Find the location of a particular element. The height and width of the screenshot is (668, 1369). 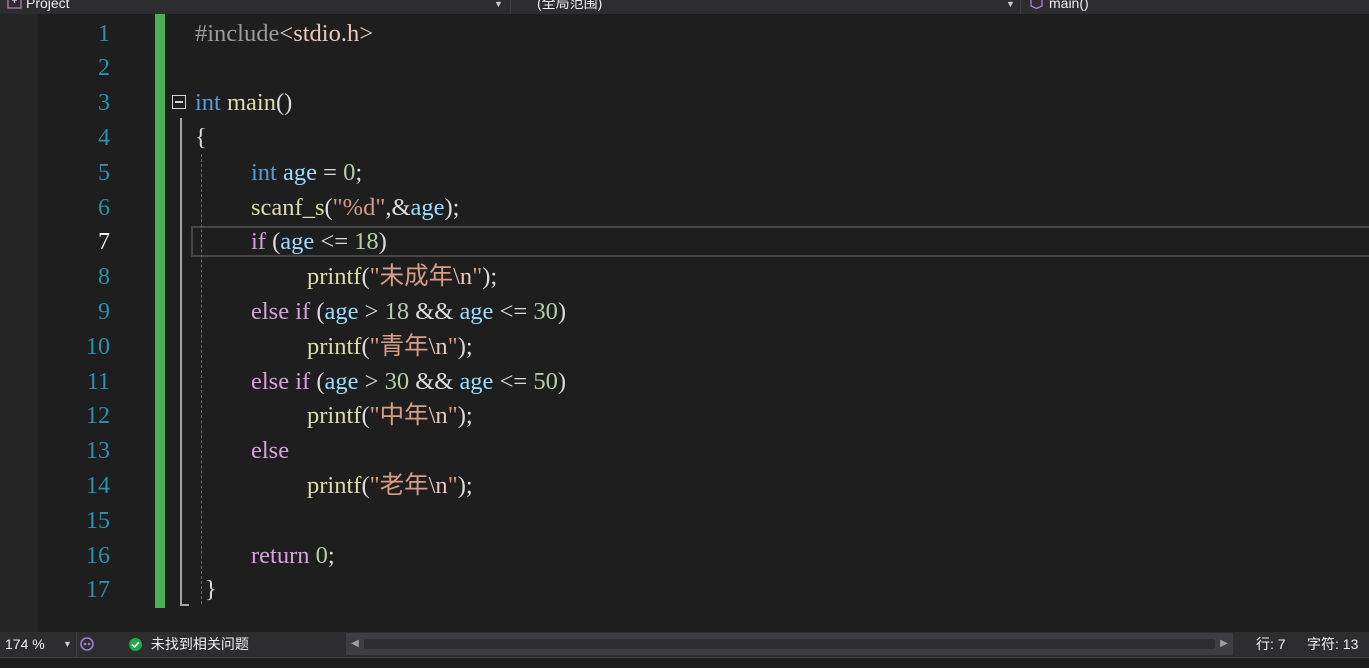

scope-label: (全局范围) is located at coordinates (570, 5).